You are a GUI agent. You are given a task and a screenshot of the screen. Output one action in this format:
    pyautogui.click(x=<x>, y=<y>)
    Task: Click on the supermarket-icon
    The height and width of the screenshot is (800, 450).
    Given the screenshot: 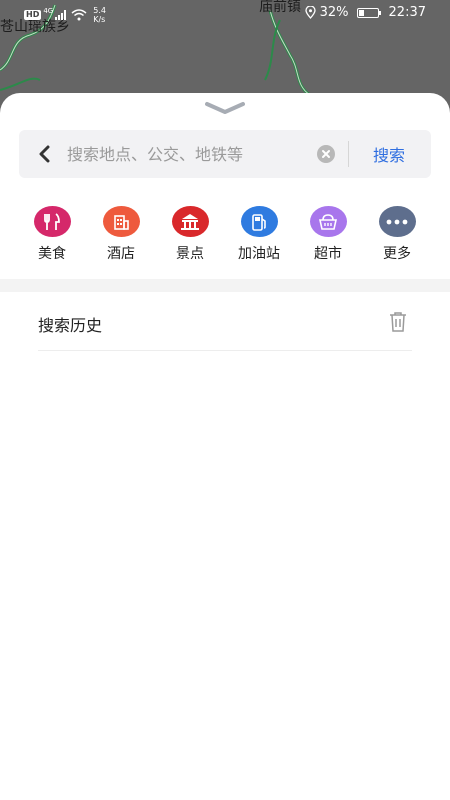 What is the action you would take?
    pyautogui.click(x=328, y=221)
    